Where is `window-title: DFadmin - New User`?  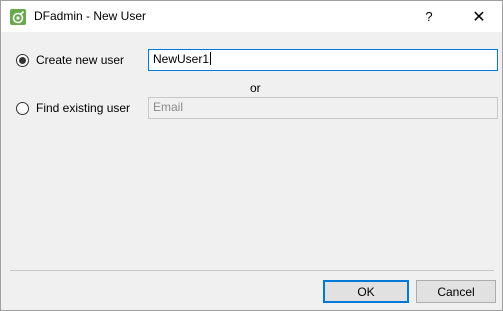 window-title: DFadmin - New User is located at coordinates (90, 16).